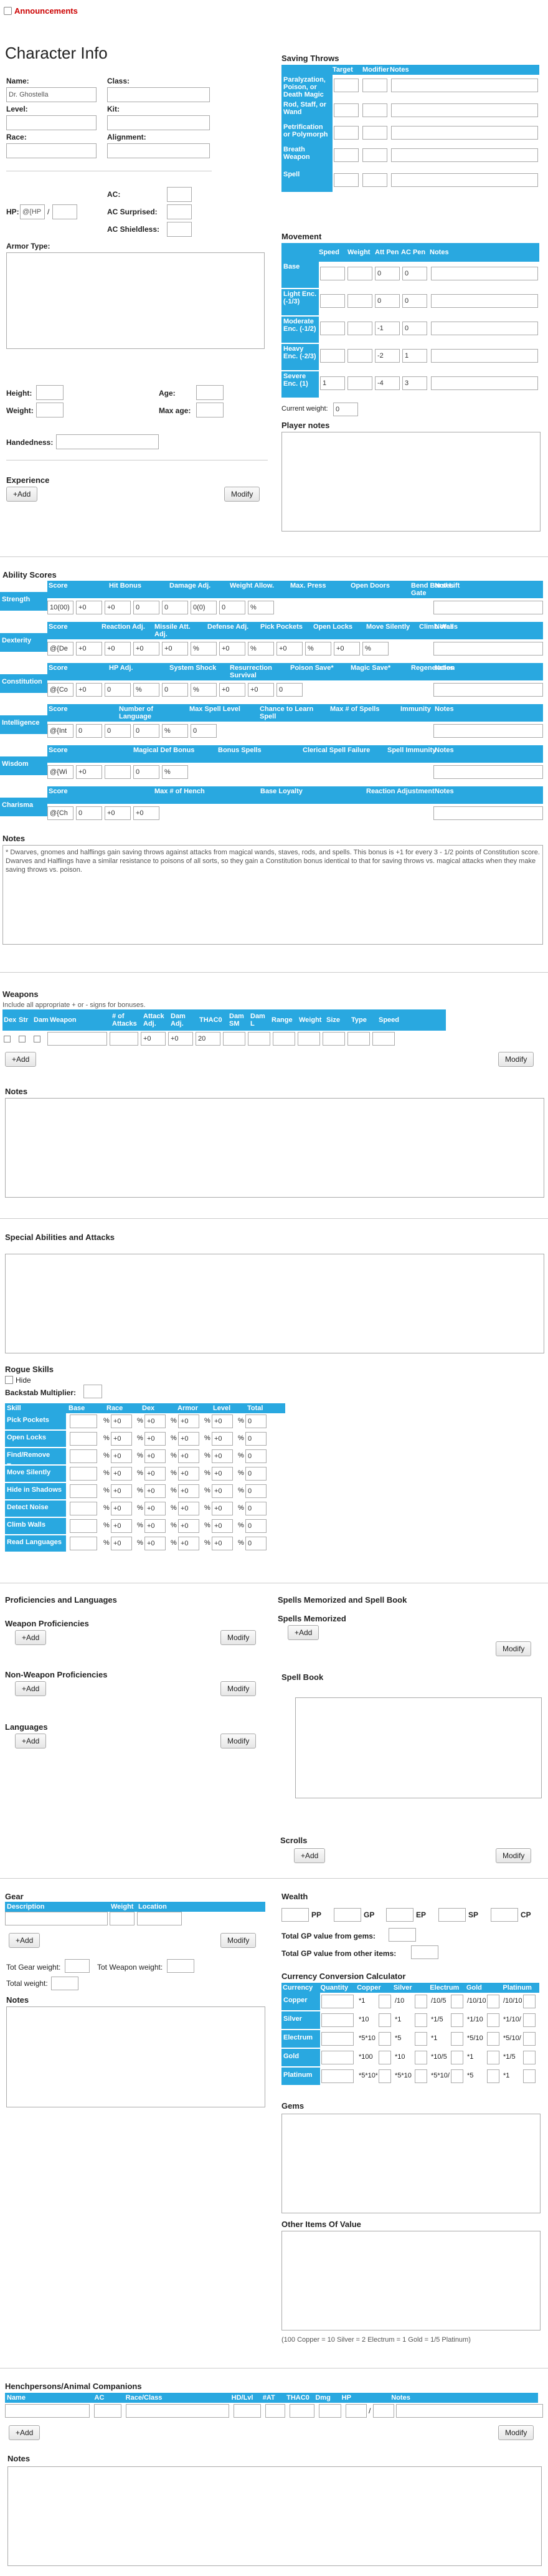 This screenshot has width=548, height=2576. What do you see at coordinates (309, 1039) in the screenshot?
I see `weapon-extra-field` at bounding box center [309, 1039].